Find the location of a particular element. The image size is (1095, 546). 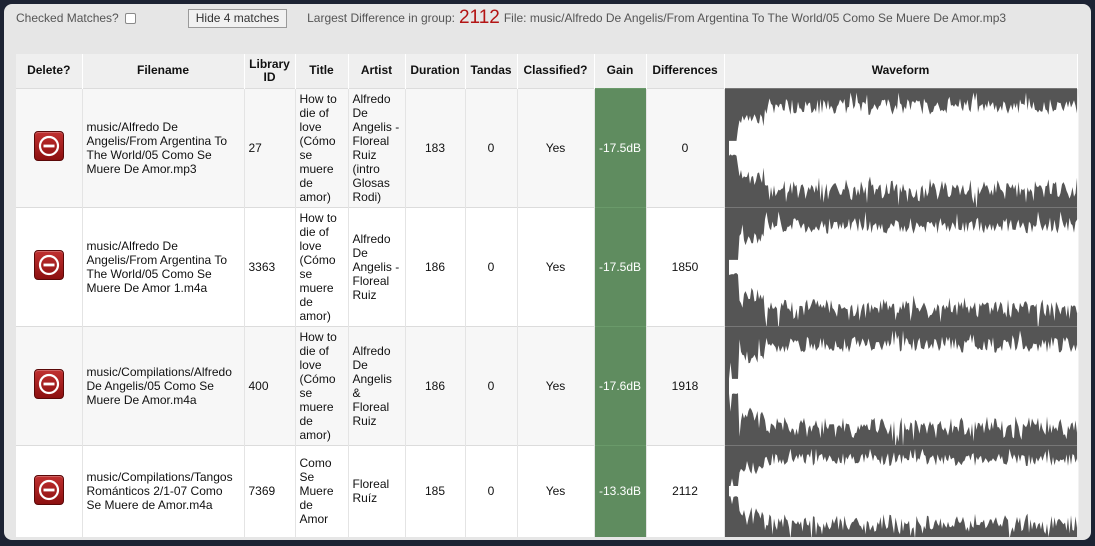

col-title: Title is located at coordinates (322, 71).